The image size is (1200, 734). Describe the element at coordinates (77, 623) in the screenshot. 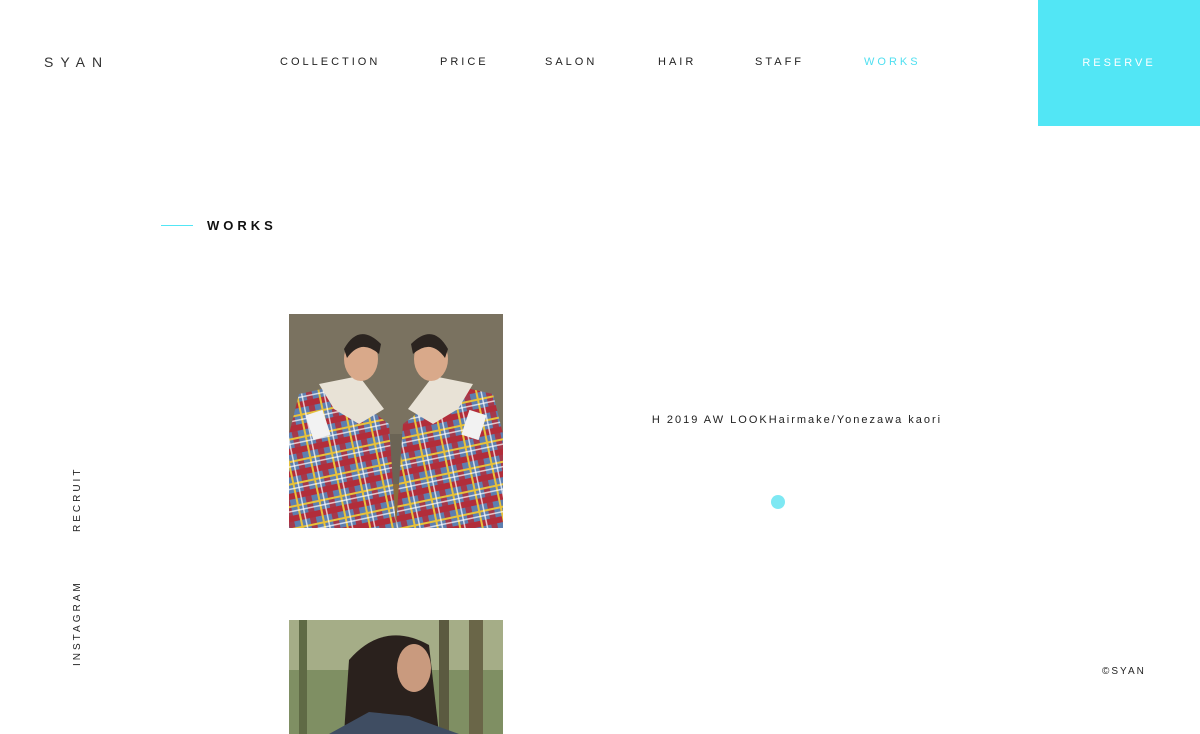

I see `side-link-instagram: INSTAGRAM` at that location.